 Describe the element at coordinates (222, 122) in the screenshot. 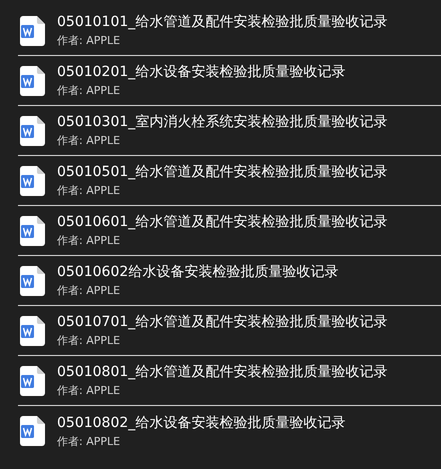

I see `file-title: 05010301_室内消火栓系统安装检验批质量验收记录` at that location.